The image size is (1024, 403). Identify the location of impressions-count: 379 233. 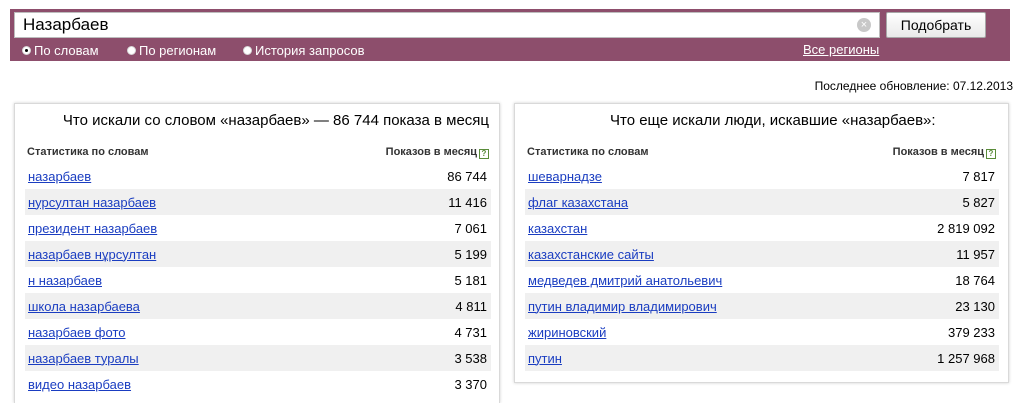
(971, 332).